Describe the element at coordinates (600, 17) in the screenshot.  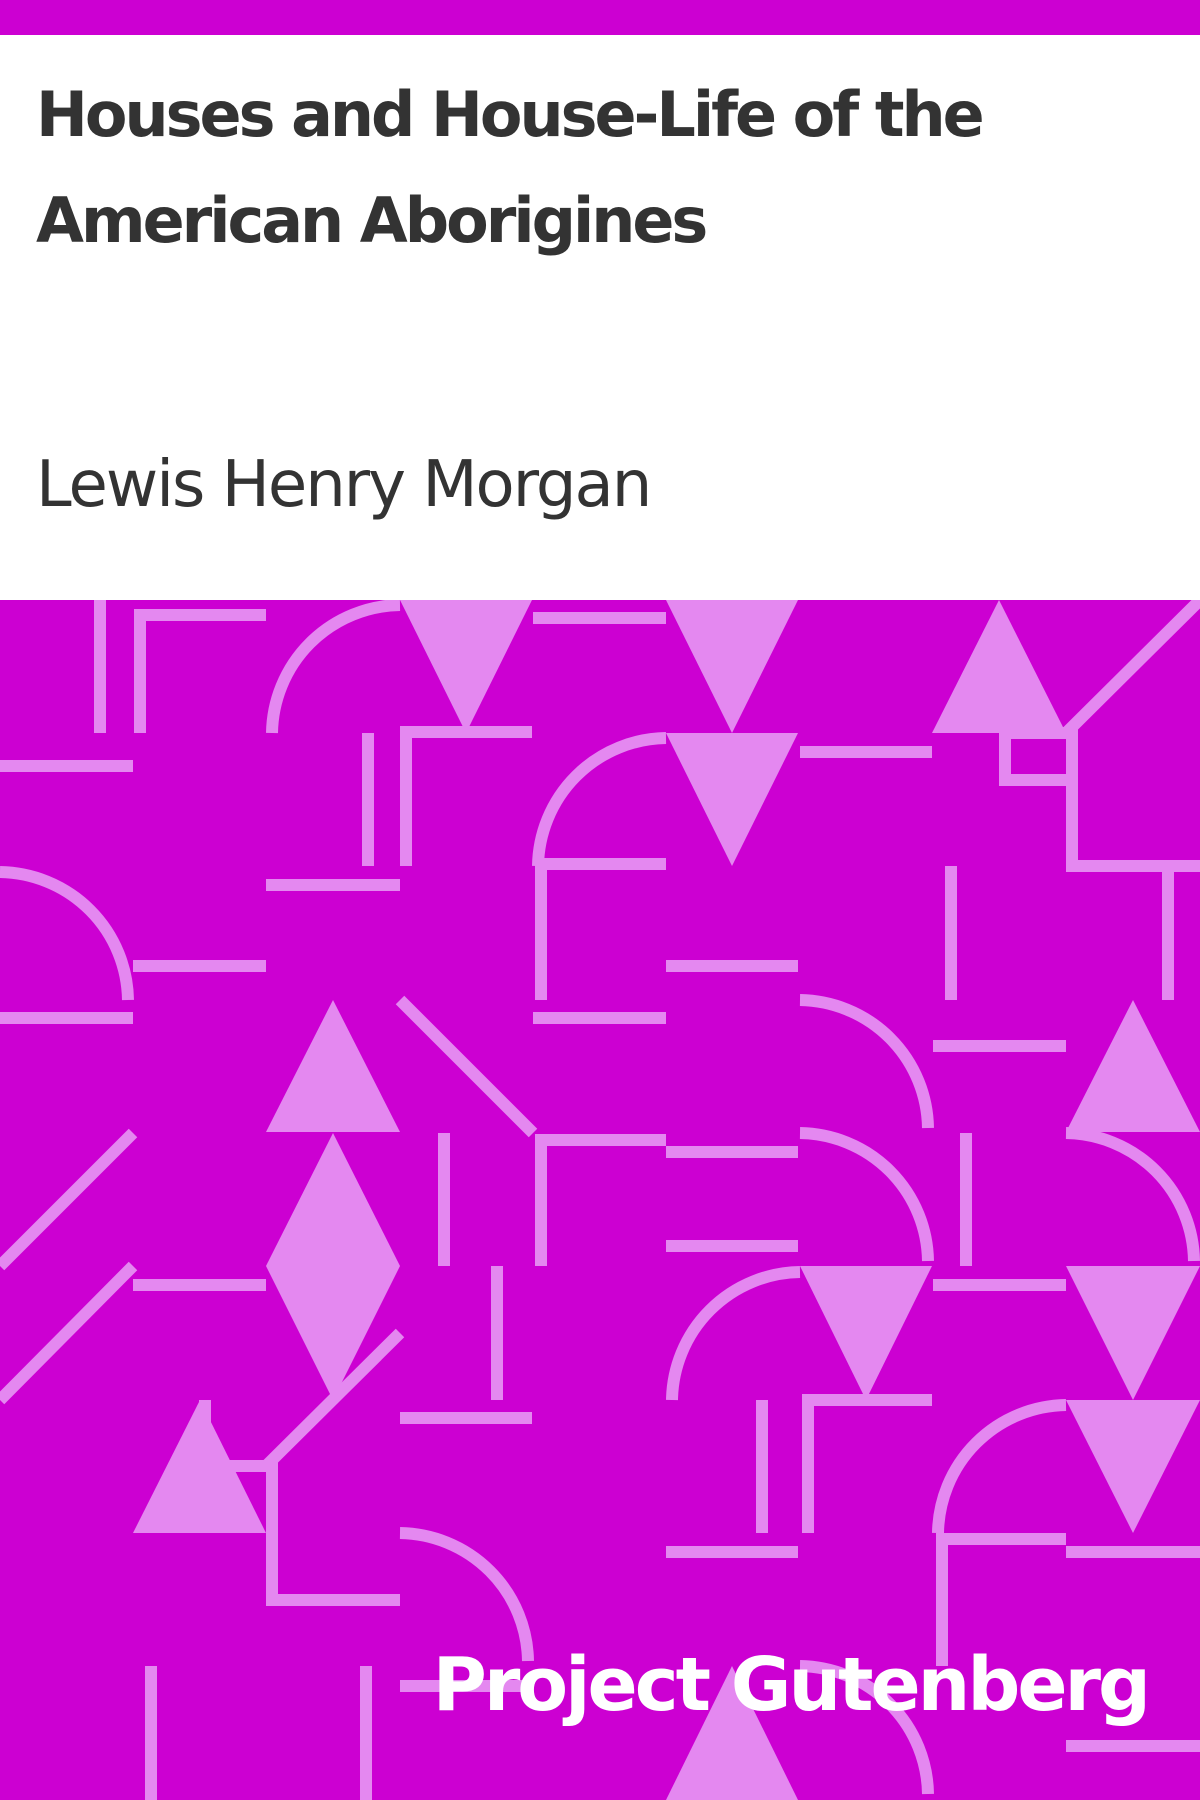
I see `top-color-band` at that location.